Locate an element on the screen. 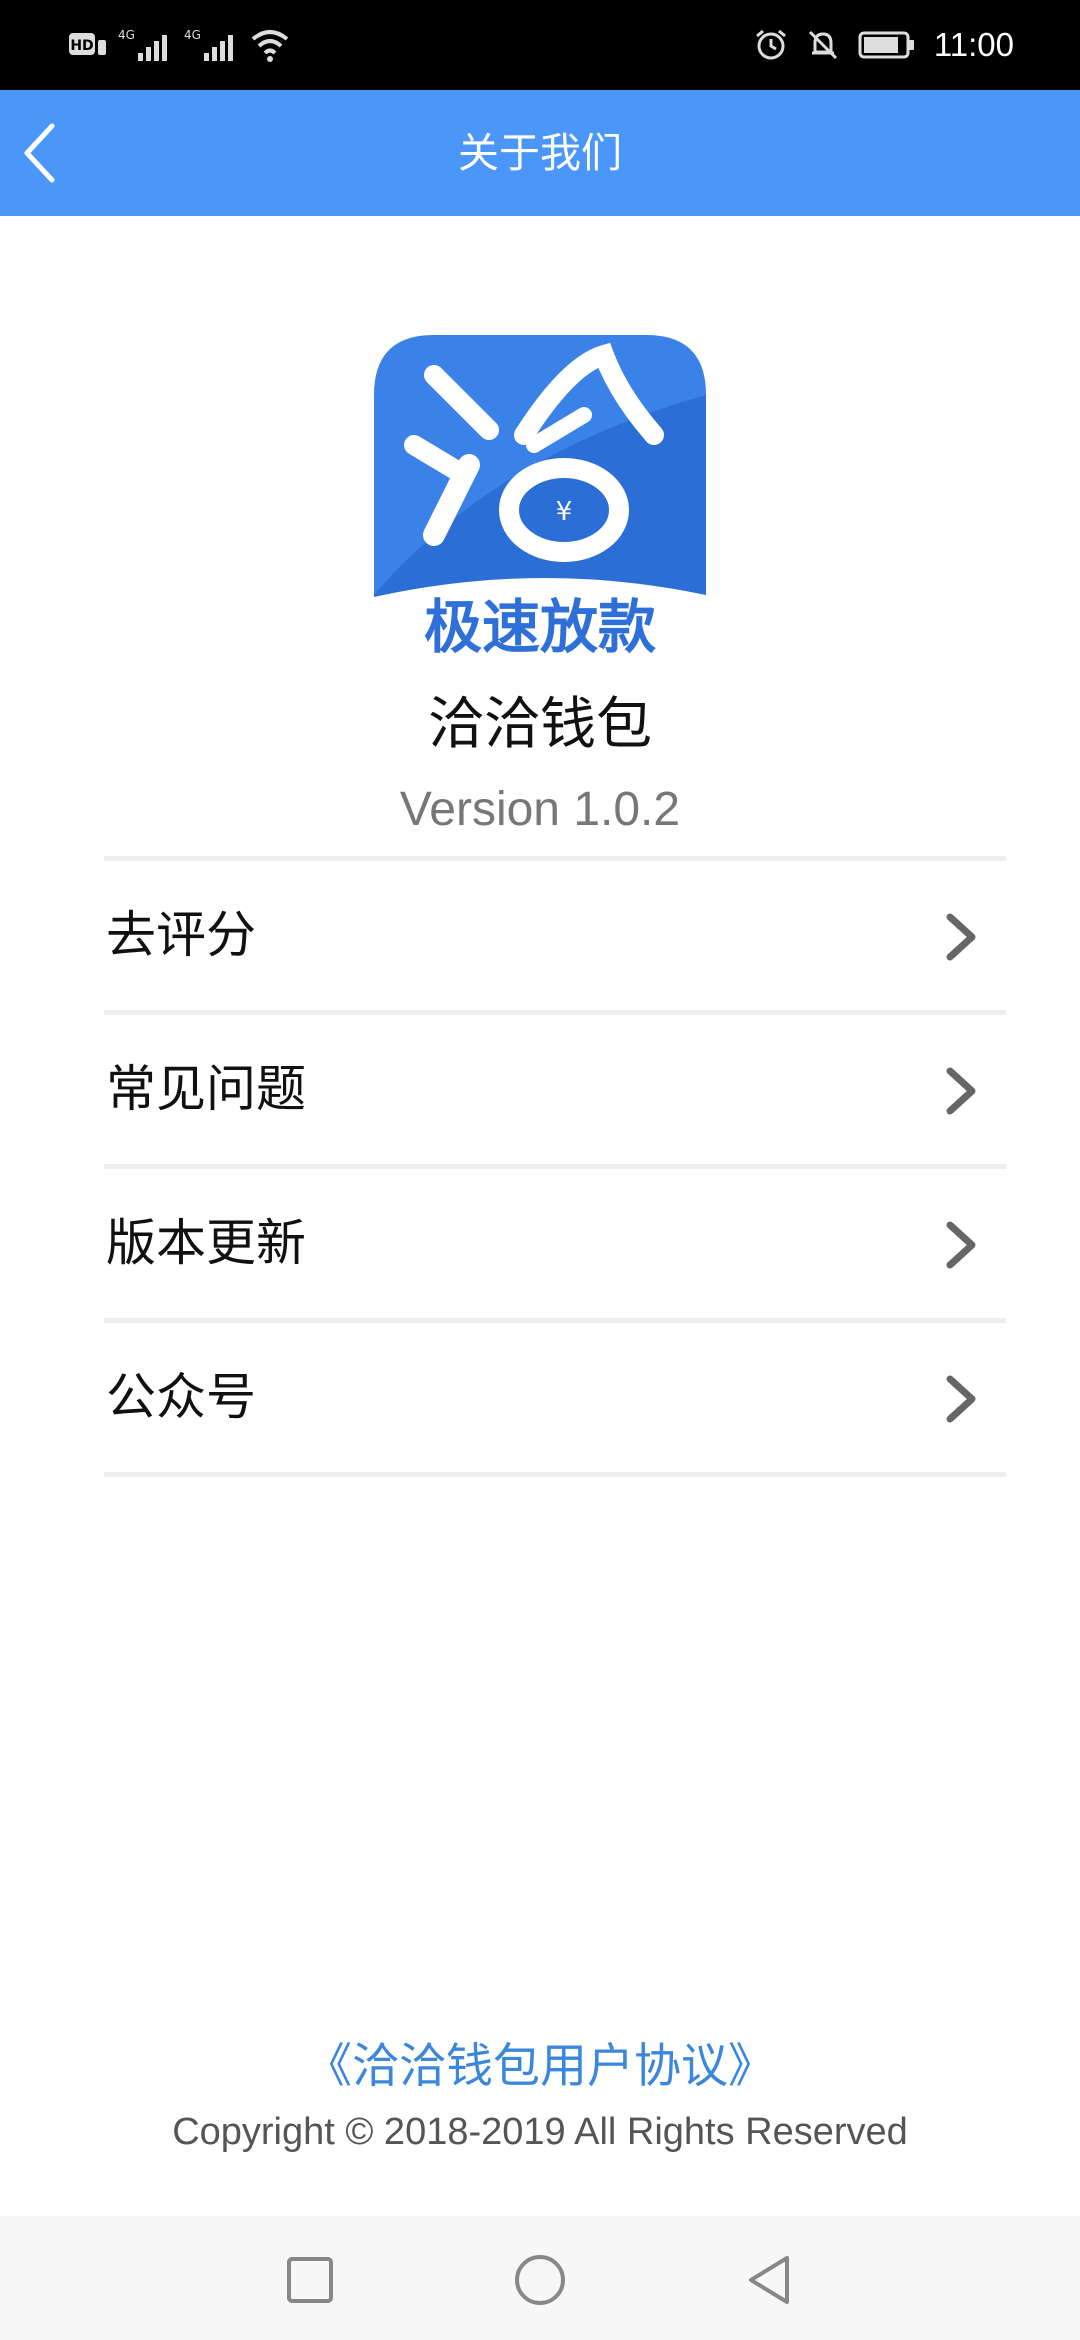  menu-item-label: 常见问题 is located at coordinates (206, 1089).